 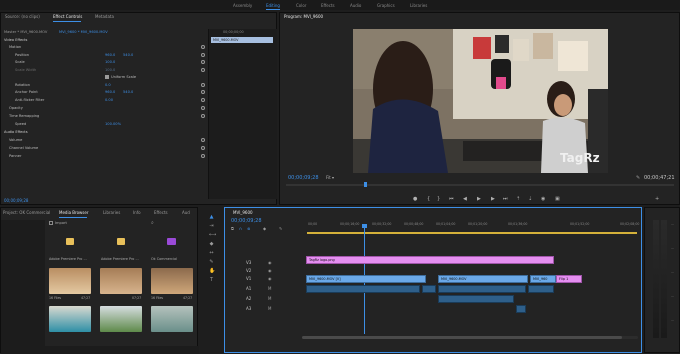 I want to click on breadcrumb-master: Master * MVI_9600.MOV, so click(x=25, y=32).